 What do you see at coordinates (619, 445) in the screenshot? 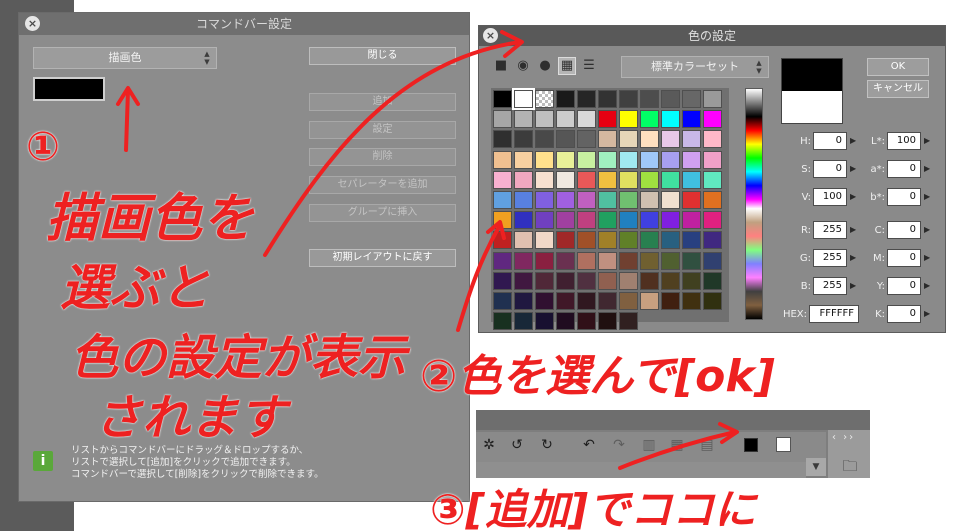
I see `redo-icon: ↷` at bounding box center [619, 445].